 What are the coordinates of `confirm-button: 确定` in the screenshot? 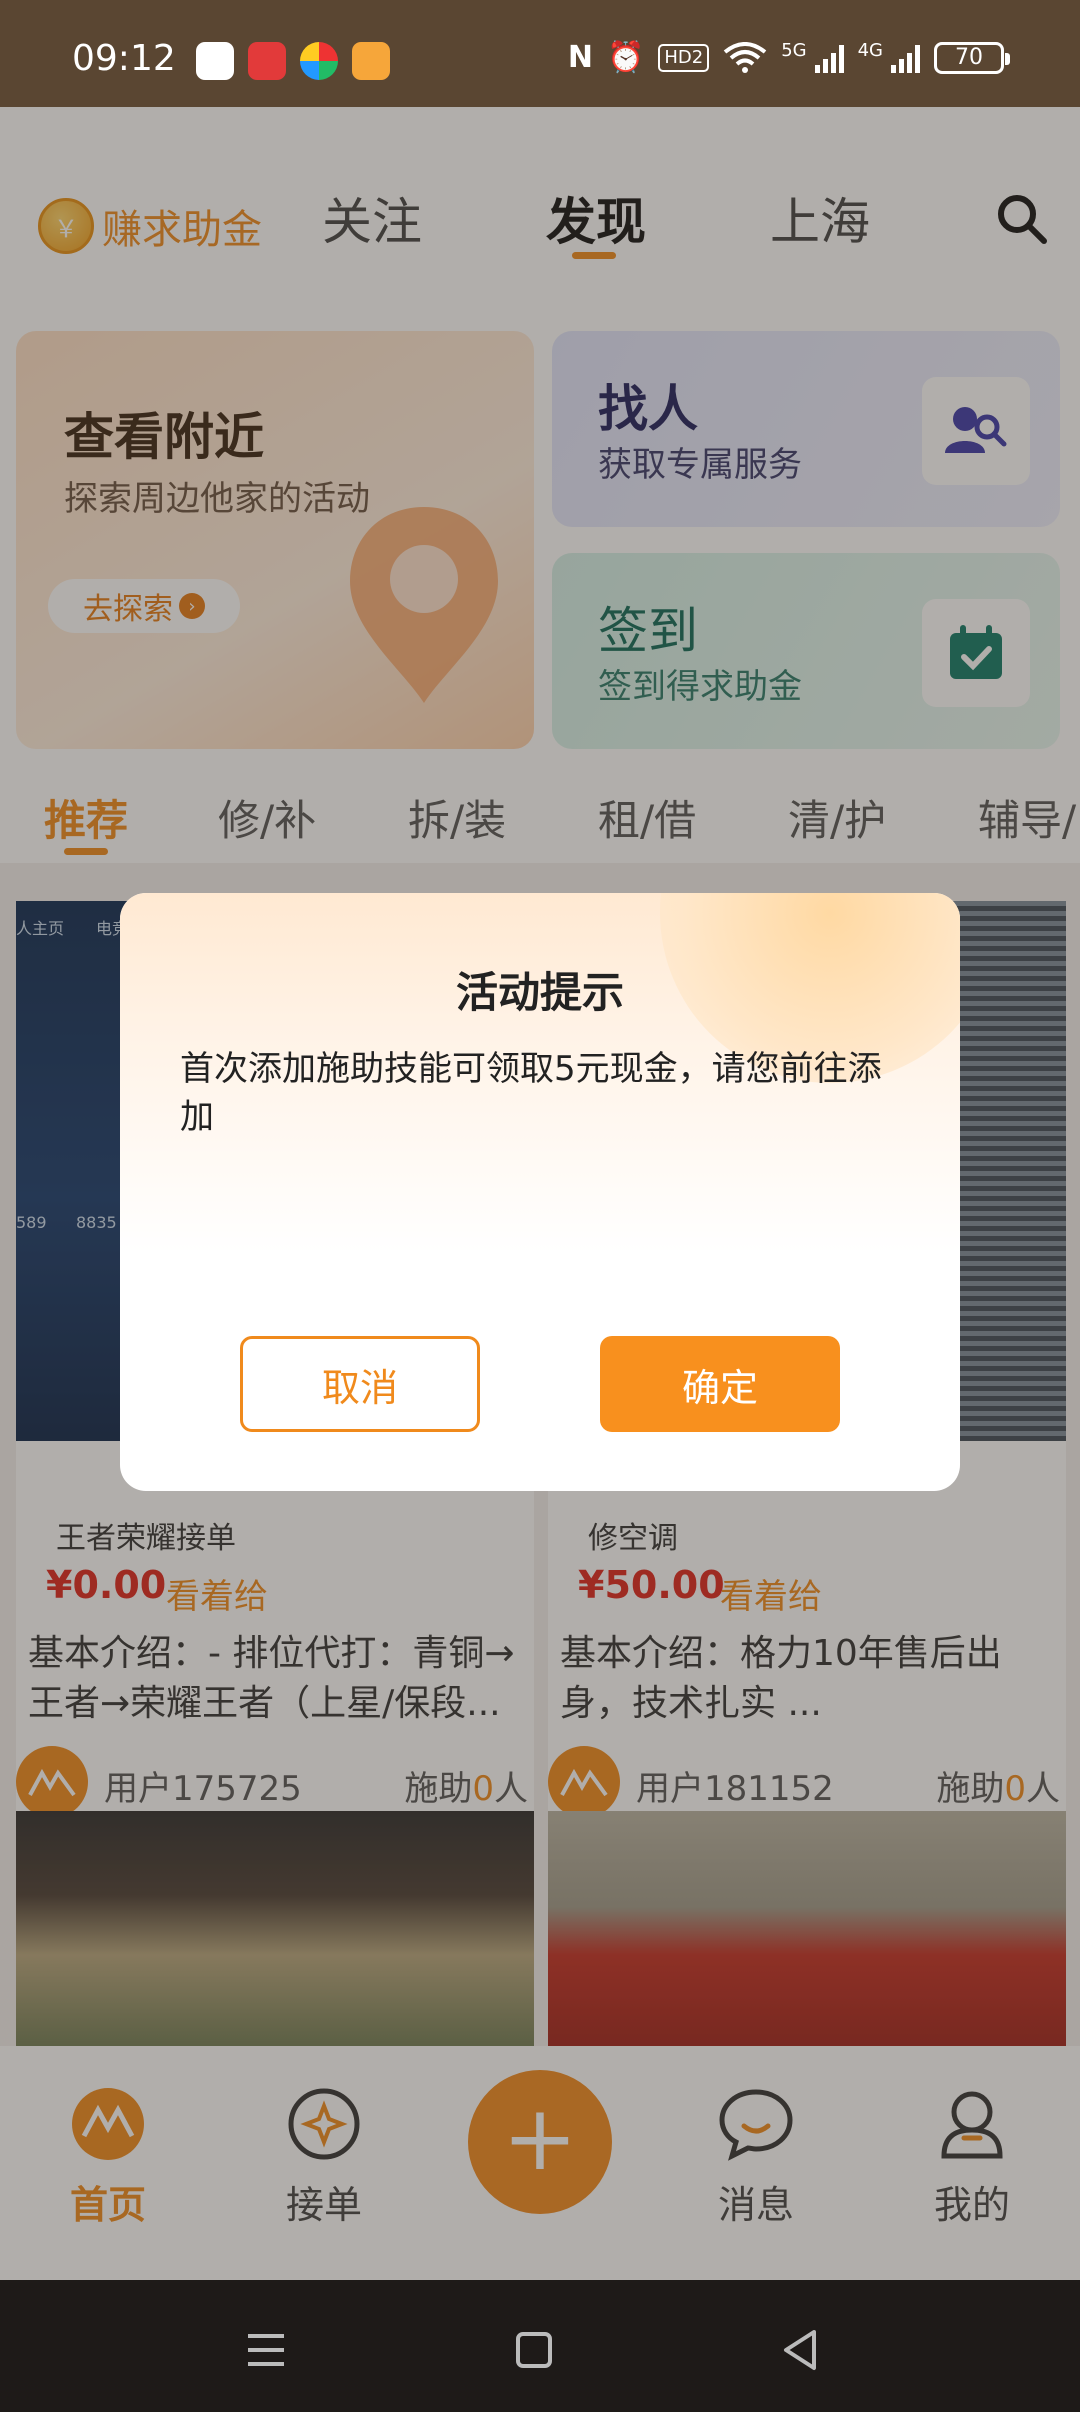 It's located at (720, 1384).